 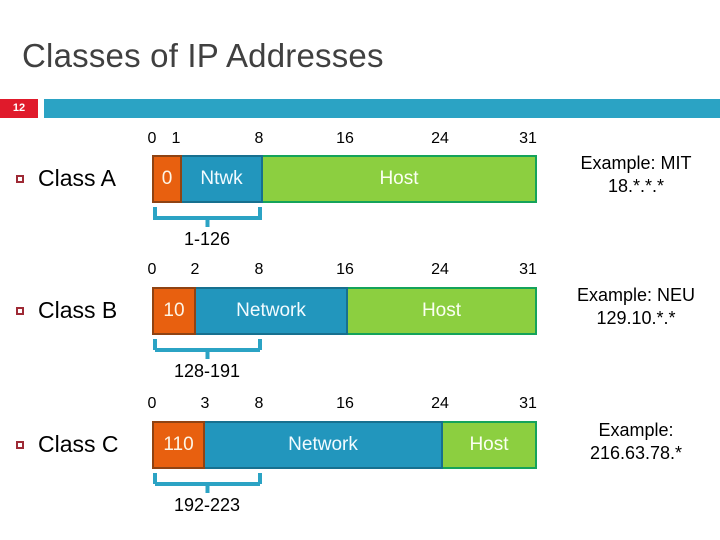 I want to click on range-label-a: 1-126, so click(x=207, y=239).